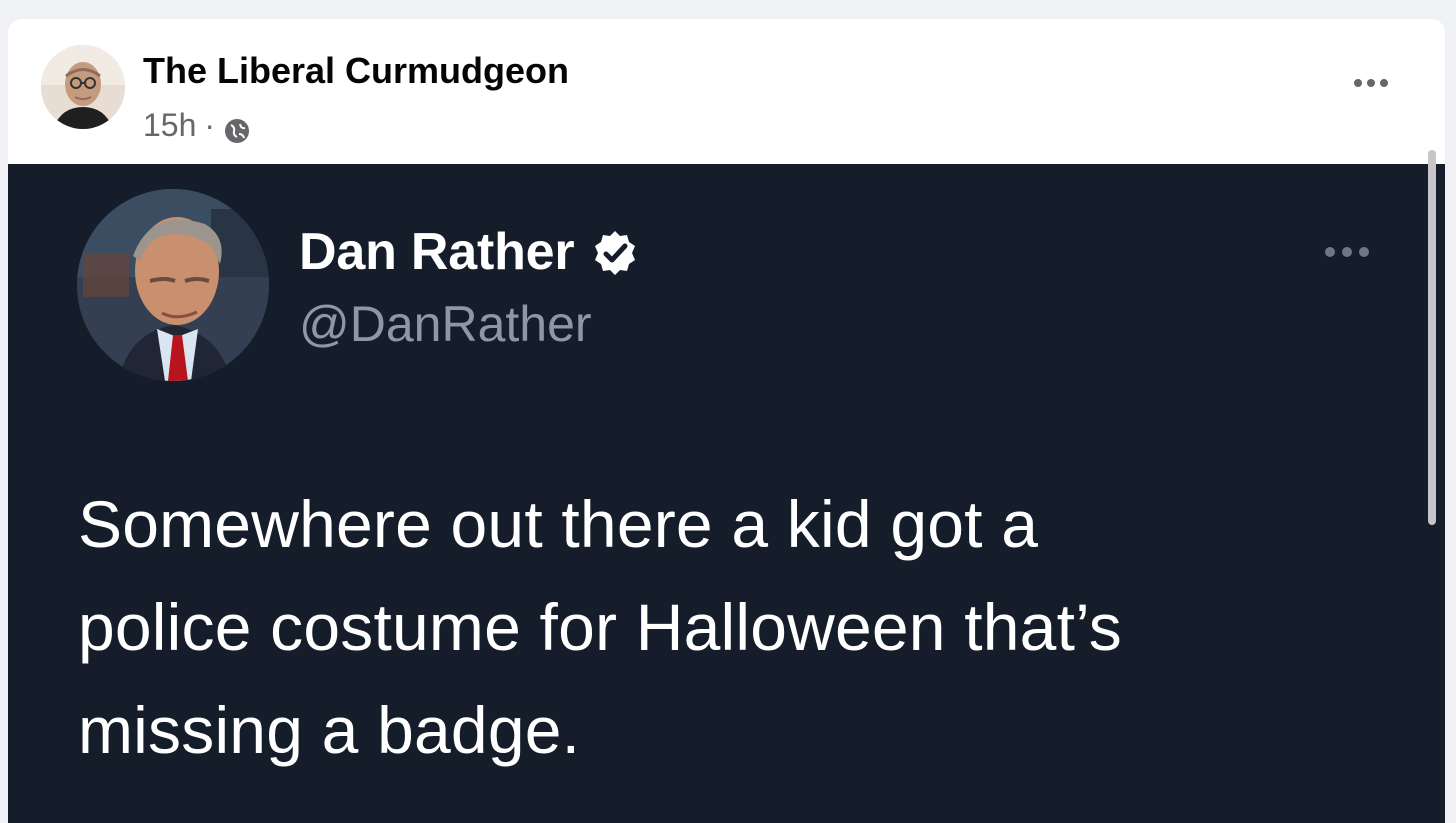 This screenshot has height=823, width=1456. What do you see at coordinates (197, 125) in the screenshot?
I see `post-meta: 15h ·` at bounding box center [197, 125].